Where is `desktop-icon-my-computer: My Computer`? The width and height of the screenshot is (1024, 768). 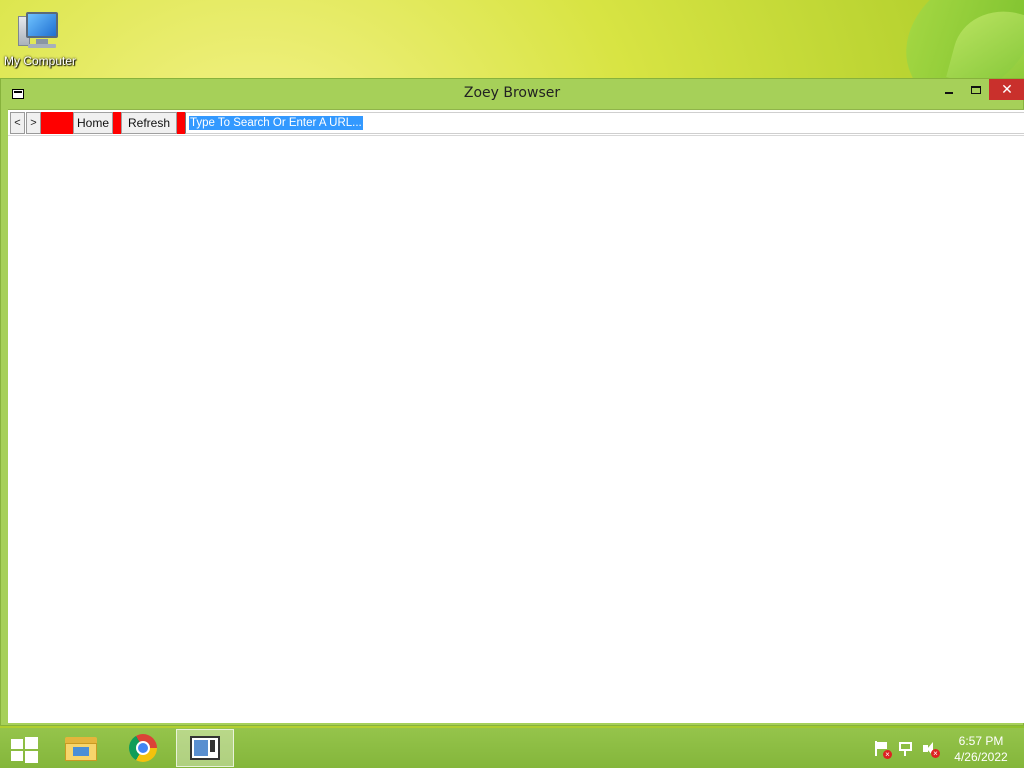 desktop-icon-my-computer: My Computer is located at coordinates (40, 38).